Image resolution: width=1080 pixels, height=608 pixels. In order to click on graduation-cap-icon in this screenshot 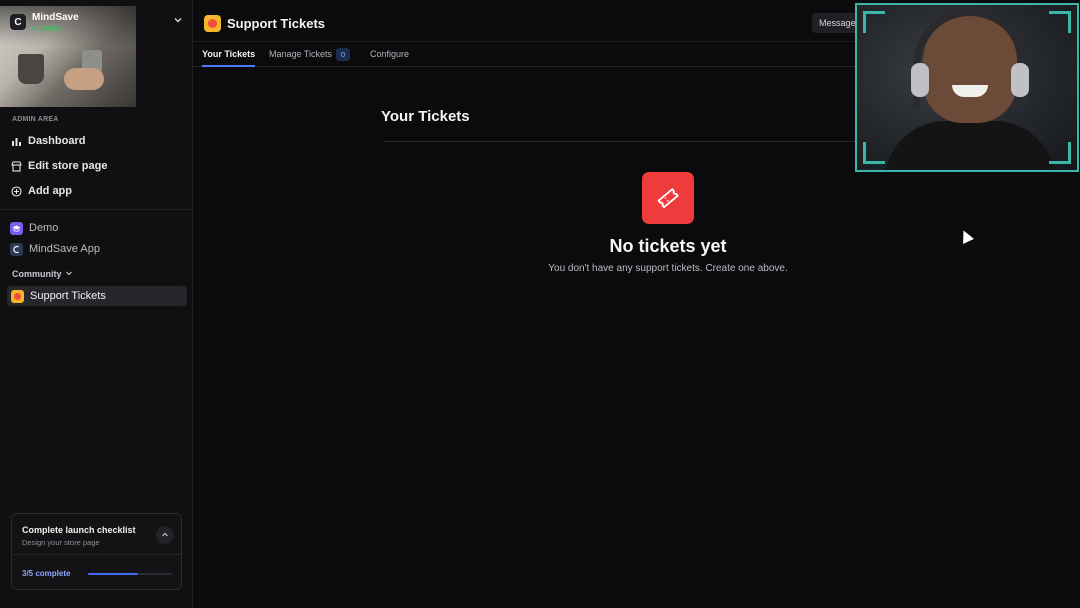, I will do `click(16, 228)`.